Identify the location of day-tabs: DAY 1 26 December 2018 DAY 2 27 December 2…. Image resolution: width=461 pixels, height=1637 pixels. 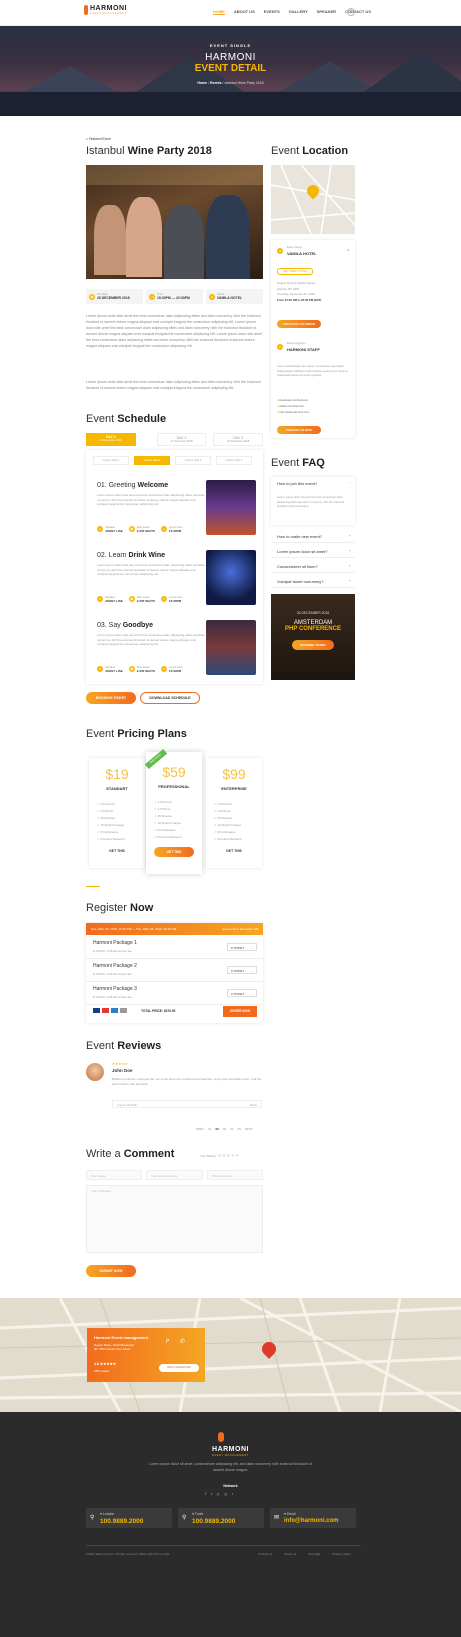
(174, 439).